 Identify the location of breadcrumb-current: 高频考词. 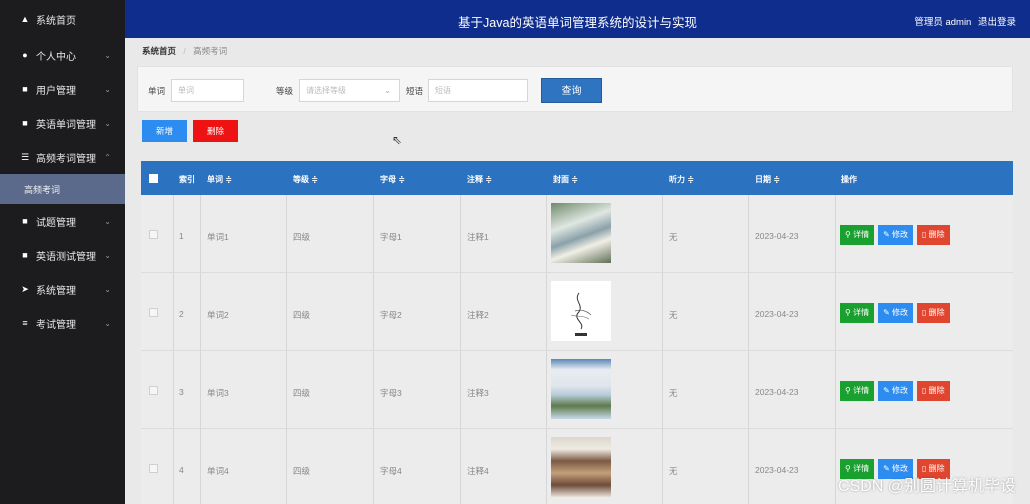
(210, 51).